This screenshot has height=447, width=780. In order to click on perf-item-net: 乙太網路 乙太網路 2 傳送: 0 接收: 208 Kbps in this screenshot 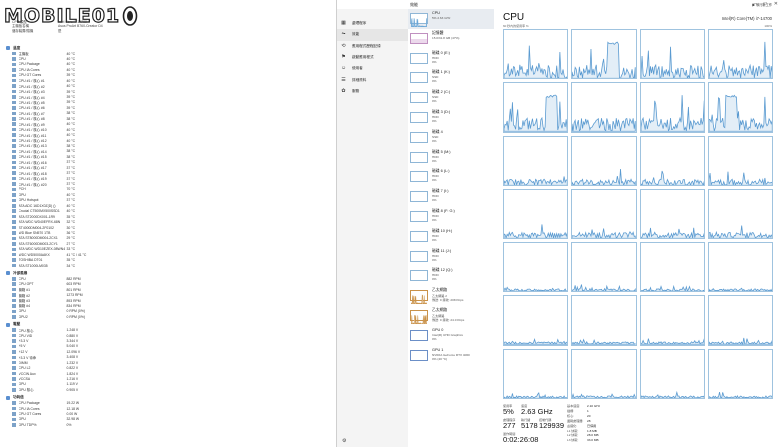, I will do `click(451, 296)`.